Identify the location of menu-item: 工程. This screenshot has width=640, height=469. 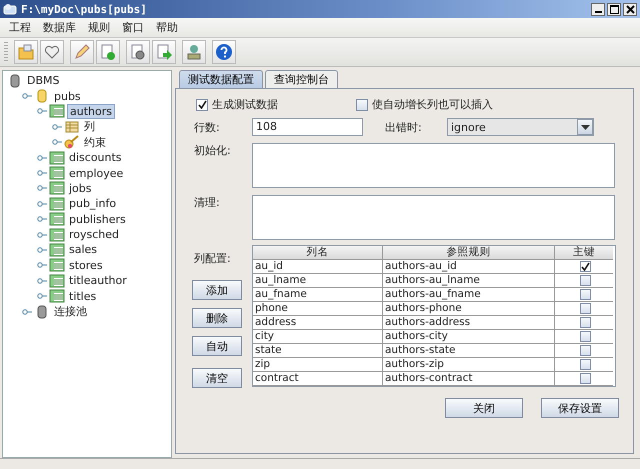
(20, 27).